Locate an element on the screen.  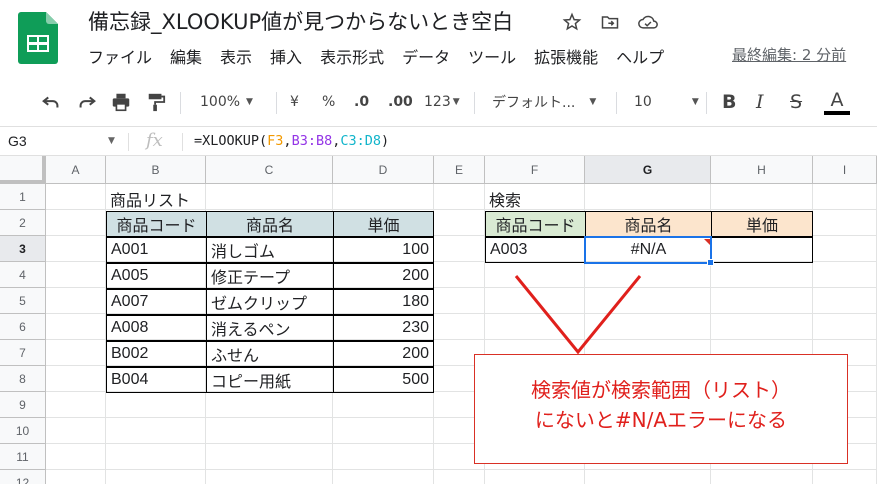
search-header-price: 単価 is located at coordinates (762, 224).